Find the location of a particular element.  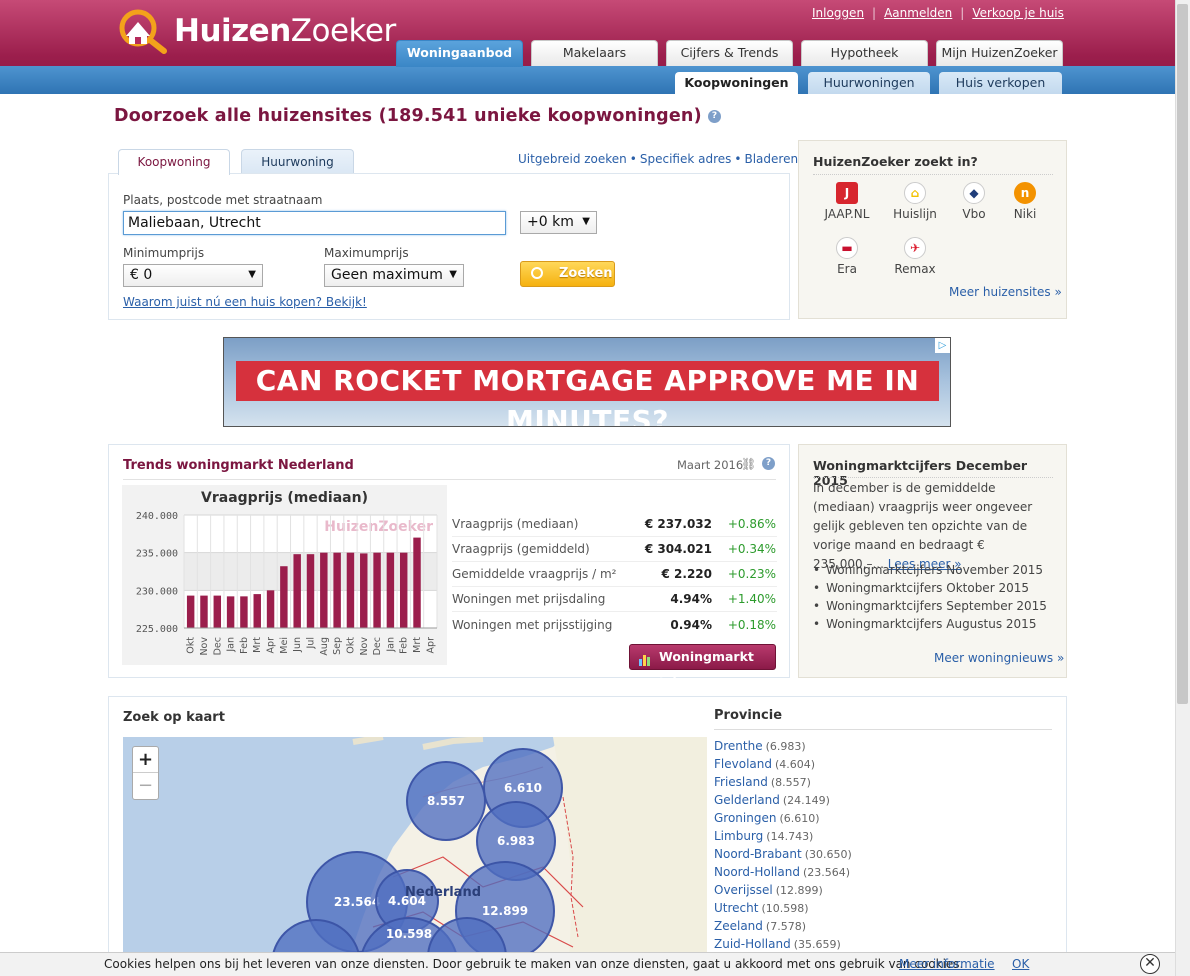

max-price-select: Geen maximum ▼ is located at coordinates (394, 275).